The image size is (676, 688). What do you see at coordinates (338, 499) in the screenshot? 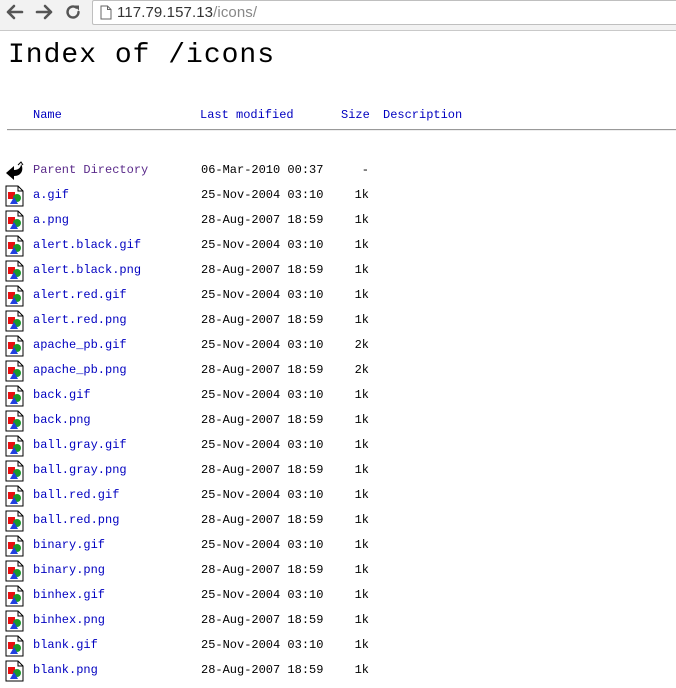
I see `file-row: ball.red.gif 25-Nov-2004 03:10 1k` at bounding box center [338, 499].